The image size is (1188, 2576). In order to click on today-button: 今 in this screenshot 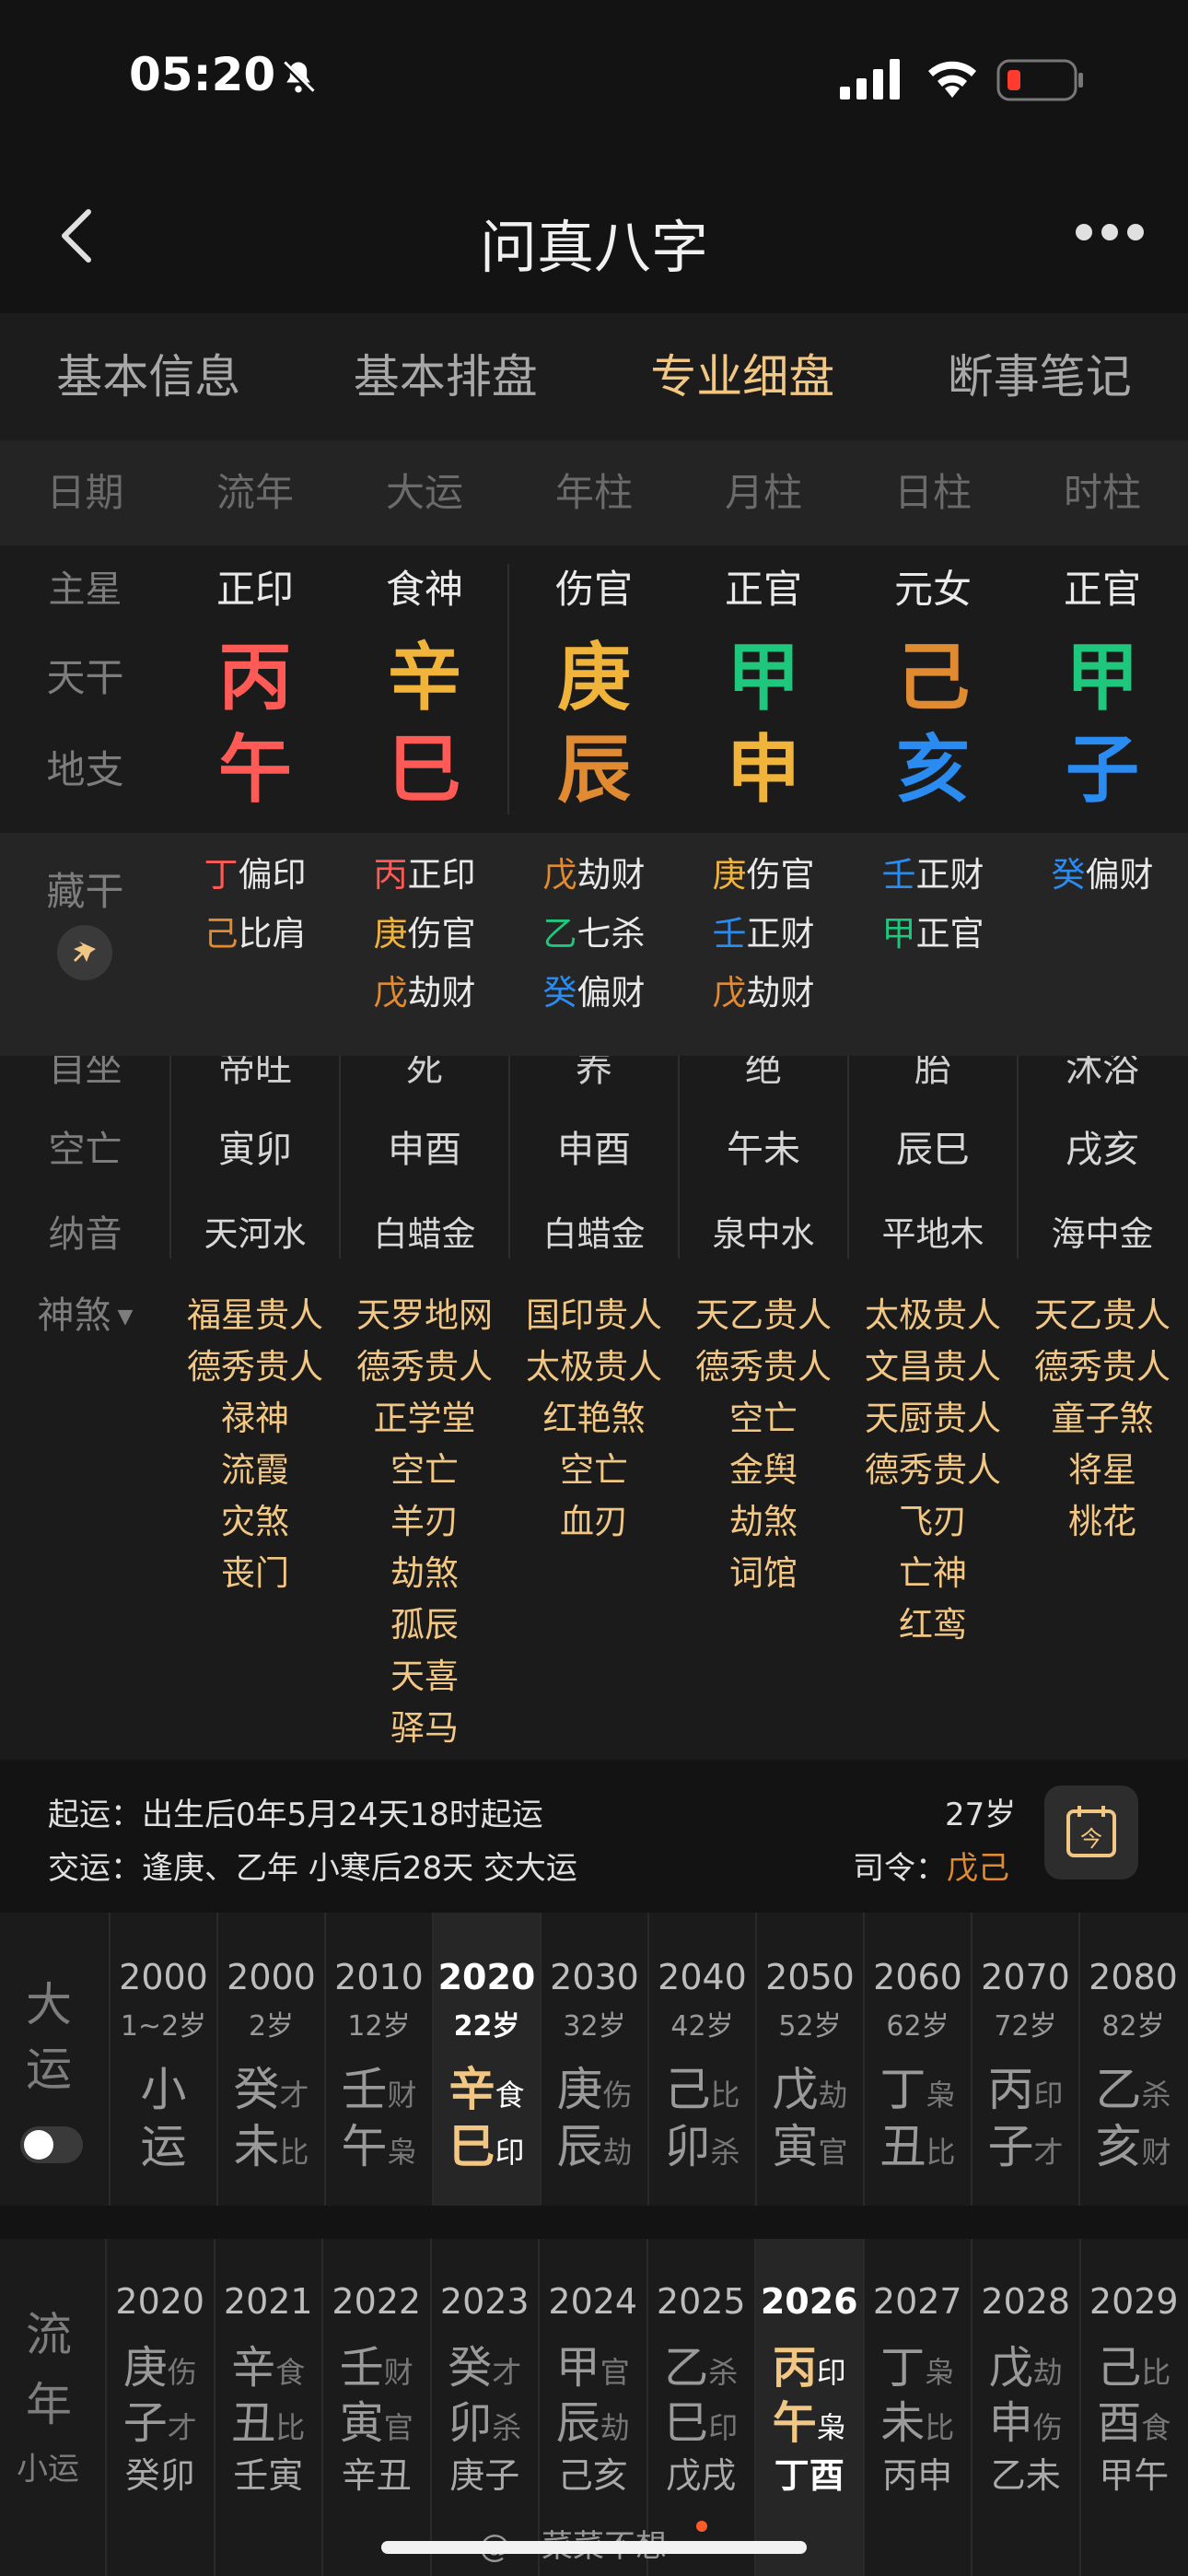, I will do `click(1091, 1832)`.